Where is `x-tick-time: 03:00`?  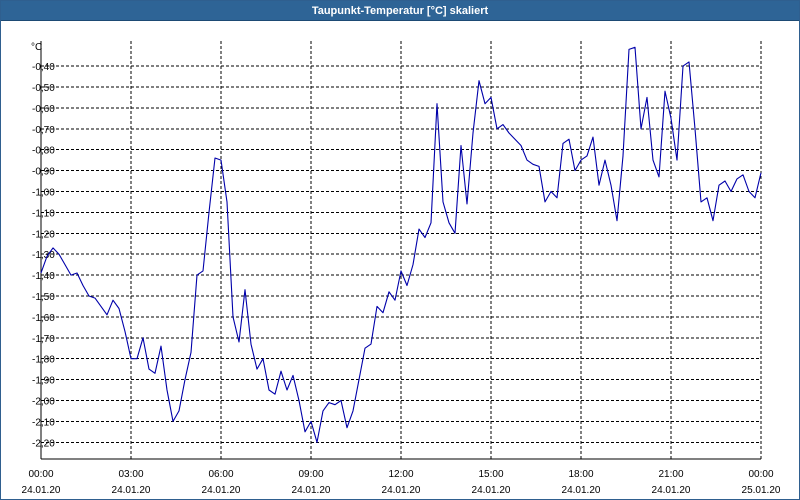 x-tick-time: 03:00 is located at coordinates (130, 474).